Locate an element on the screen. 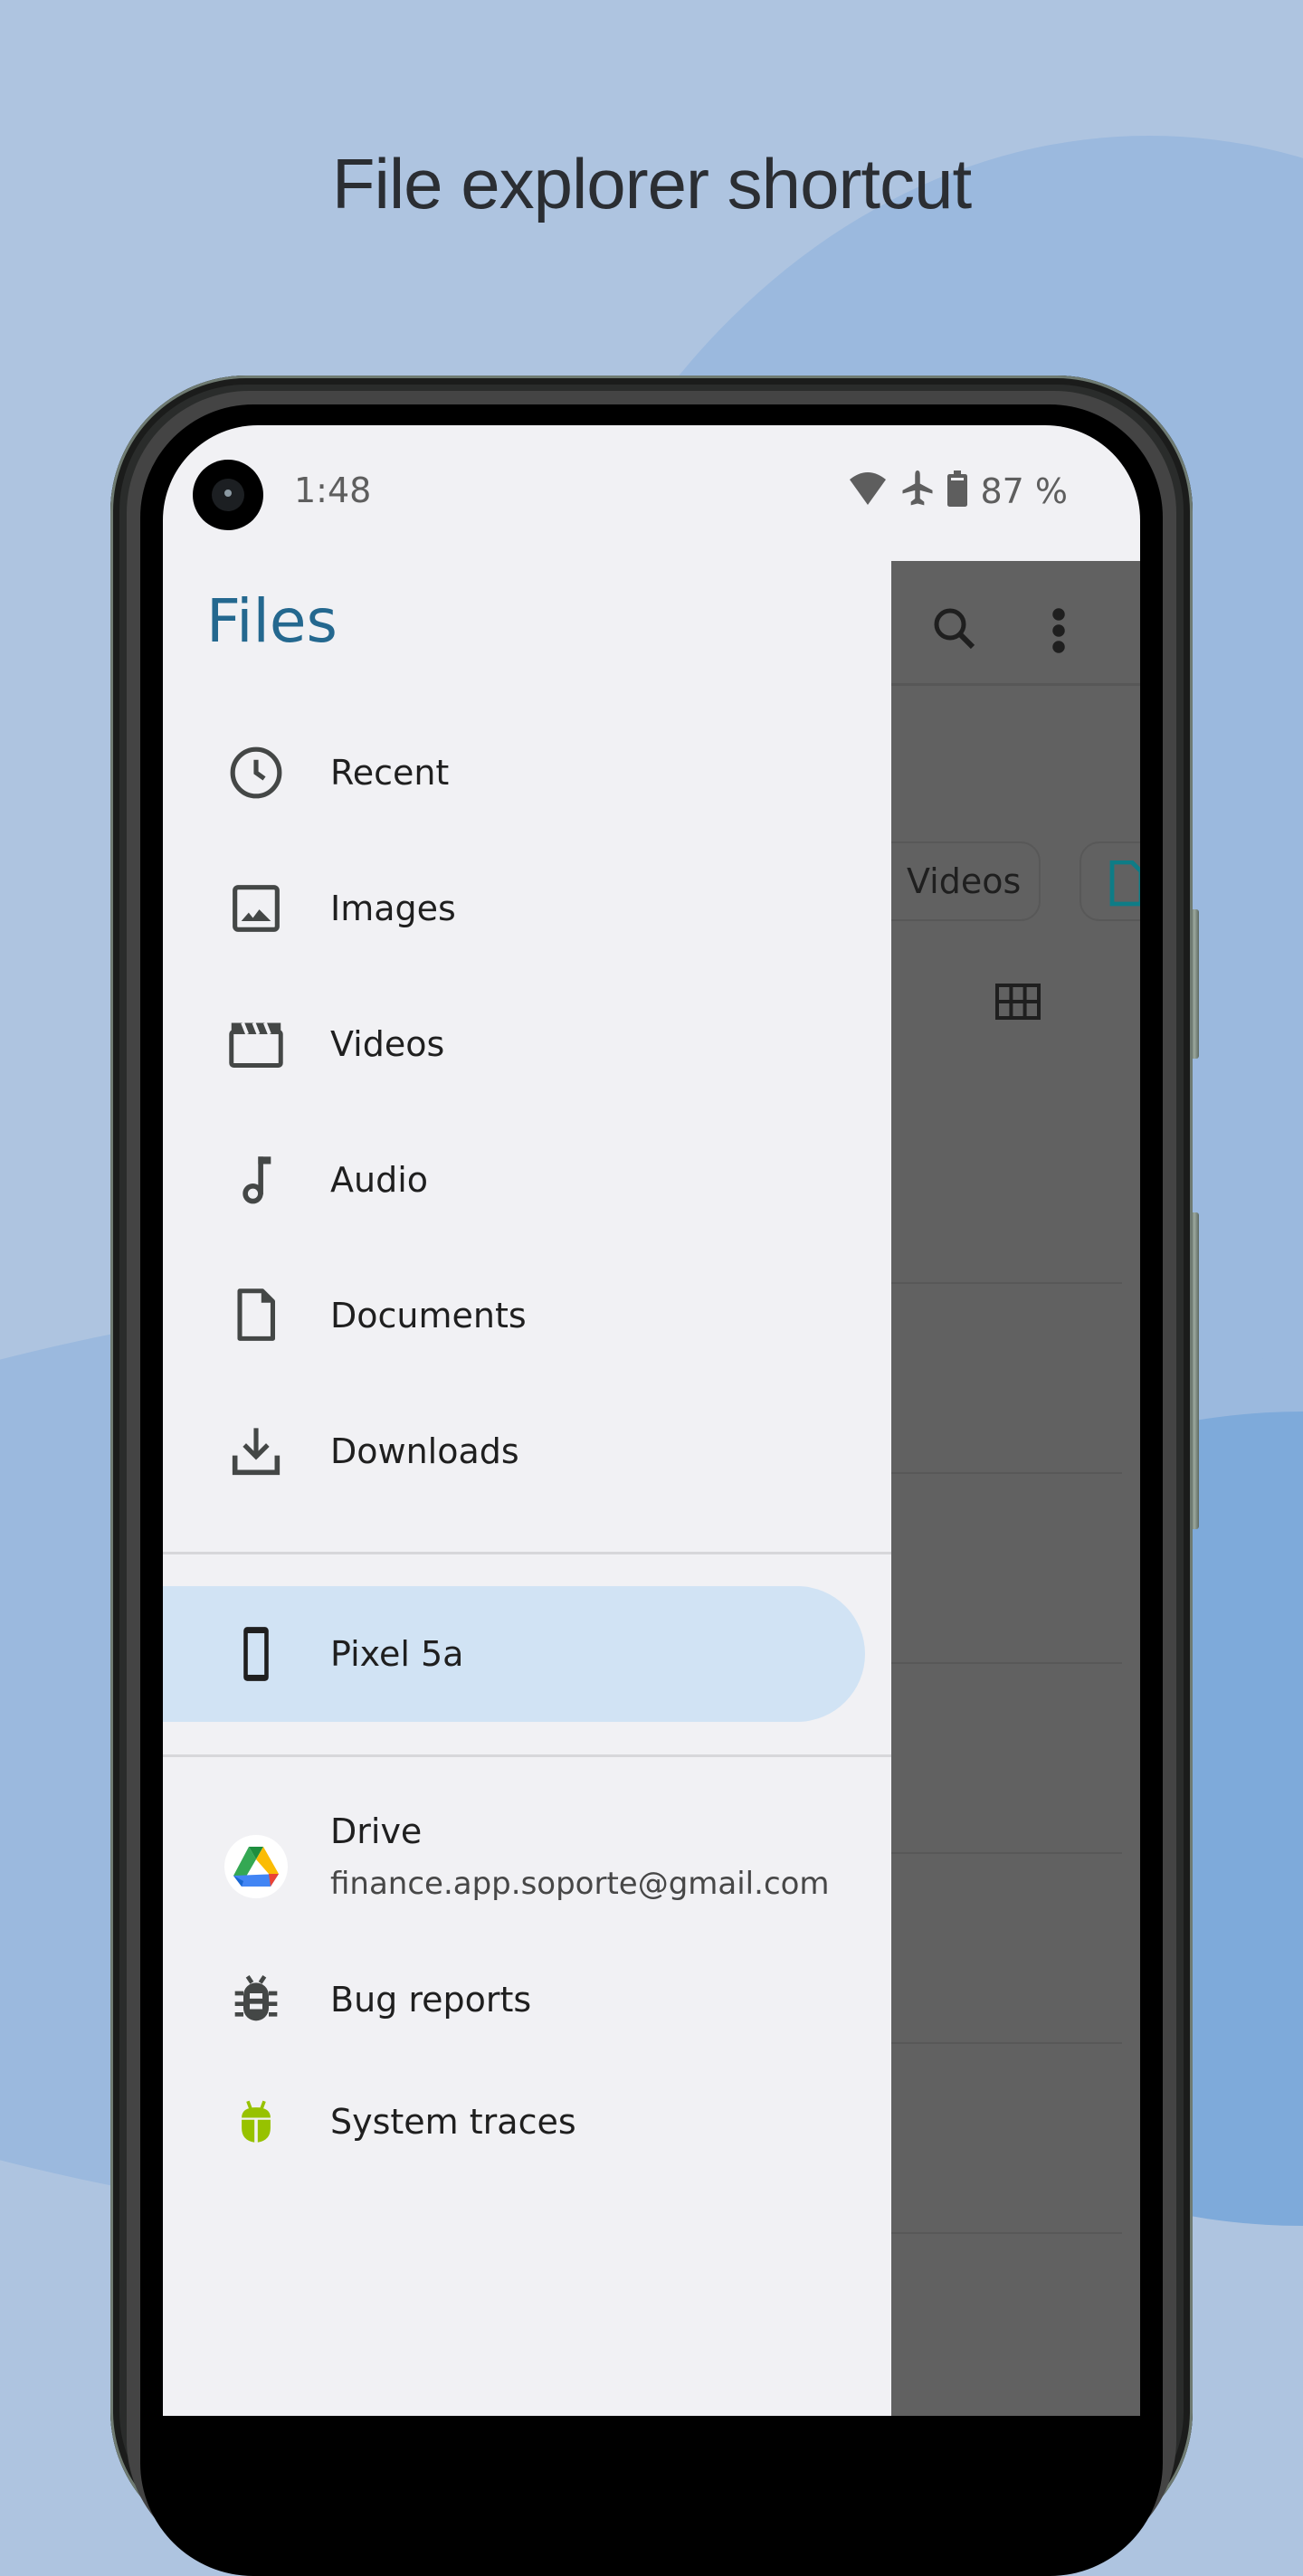  nav-item-downloads: Downloads is located at coordinates (518, 1452).